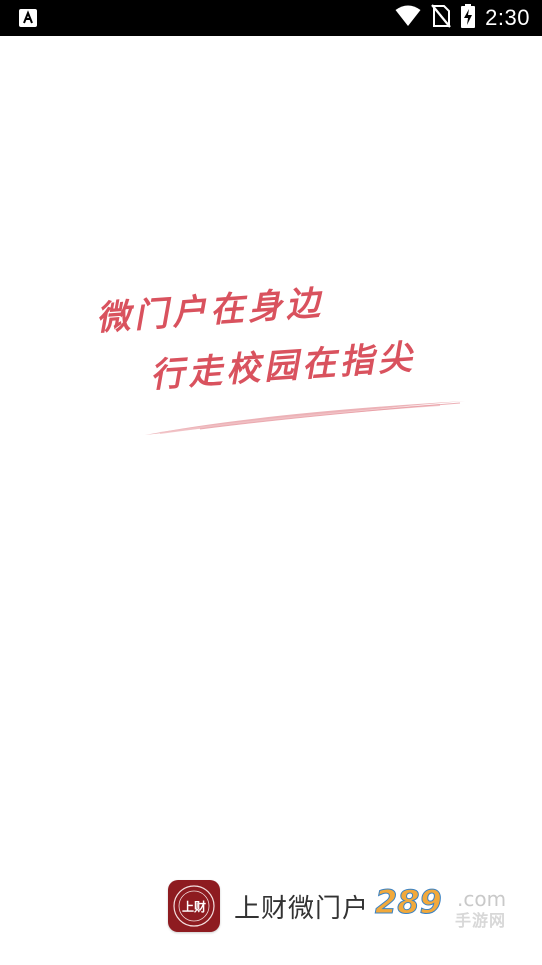 The width and height of the screenshot is (542, 965). I want to click on watermark-logo: 289 .com 手游网, so click(448, 906).